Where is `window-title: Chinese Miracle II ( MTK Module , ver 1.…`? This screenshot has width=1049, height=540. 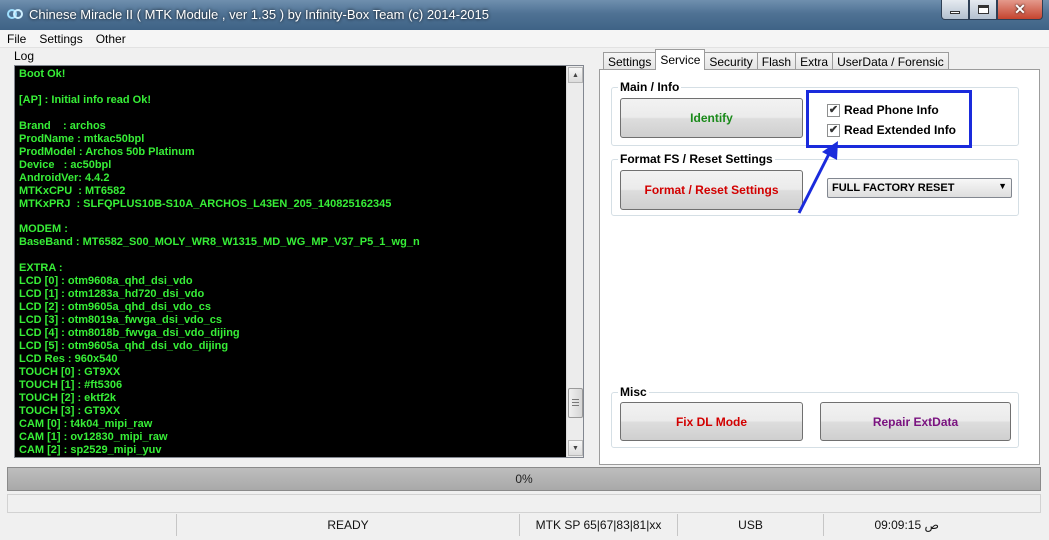
window-title: Chinese Miracle II ( MTK Module , ver 1.… is located at coordinates (259, 14).